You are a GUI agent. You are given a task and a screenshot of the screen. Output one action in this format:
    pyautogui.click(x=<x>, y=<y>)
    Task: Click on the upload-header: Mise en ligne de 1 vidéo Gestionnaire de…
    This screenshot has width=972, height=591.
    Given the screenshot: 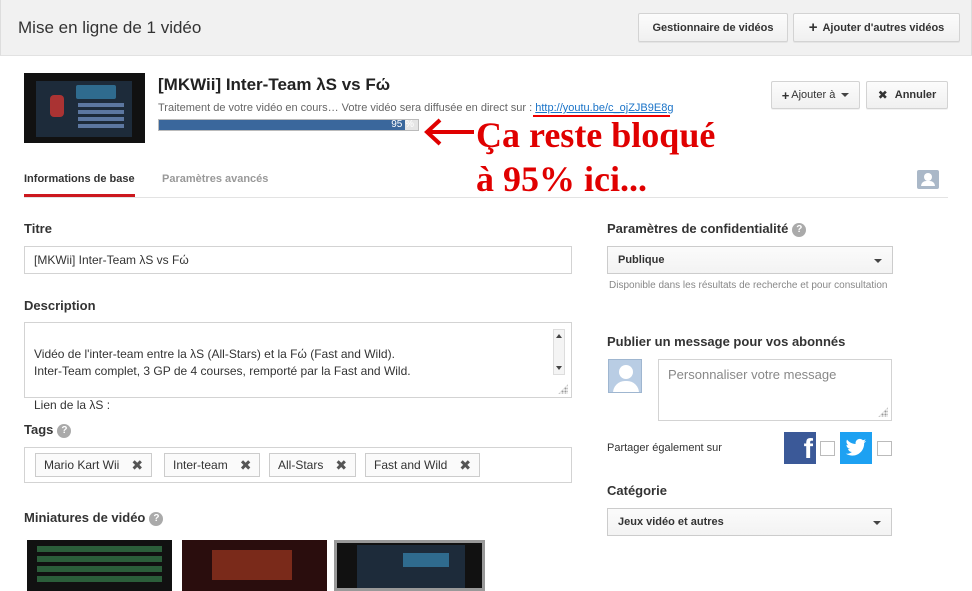 What is the action you would take?
    pyautogui.click(x=486, y=28)
    